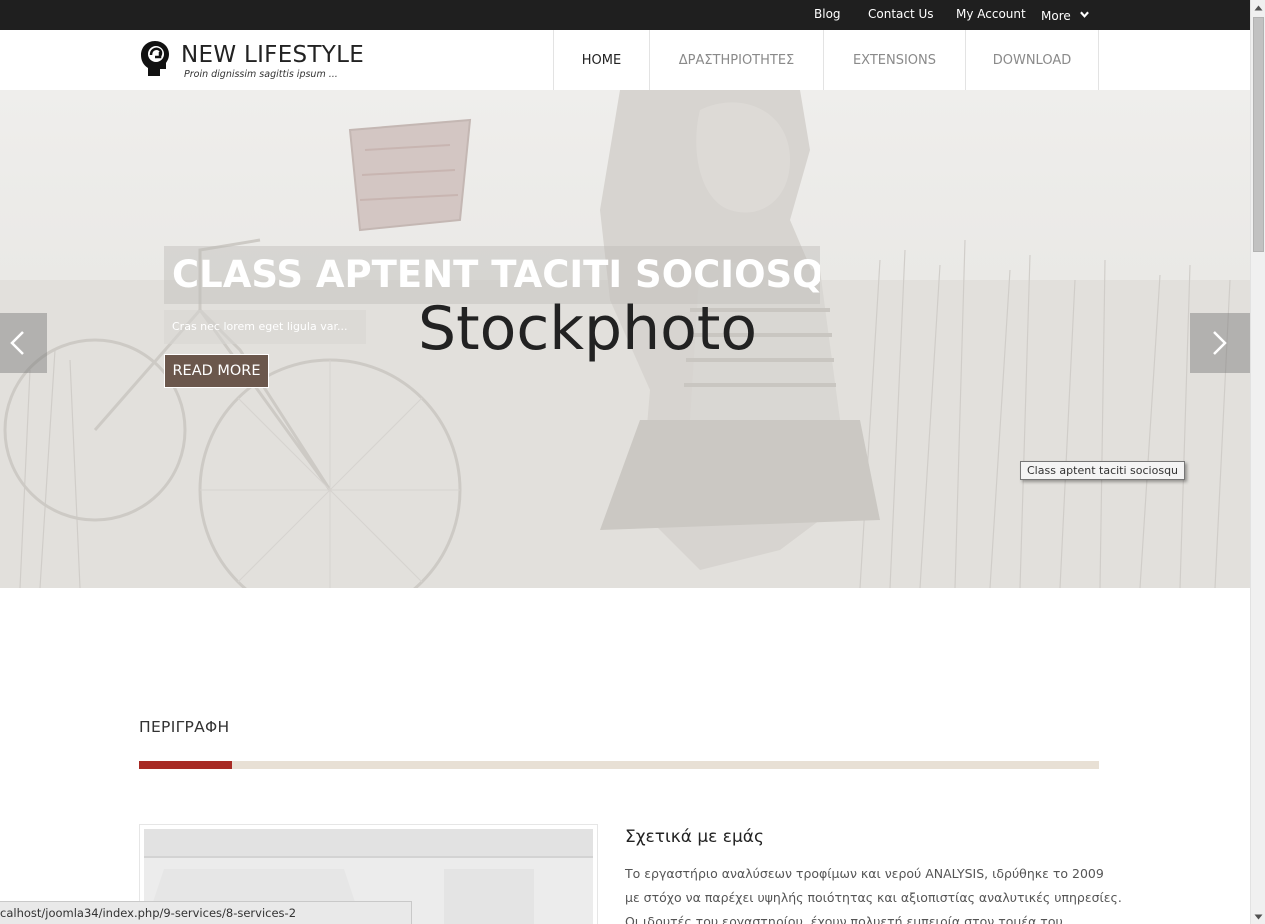 The height and width of the screenshot is (924, 1265). I want to click on arrow-down-icon, so click(1258, 916).